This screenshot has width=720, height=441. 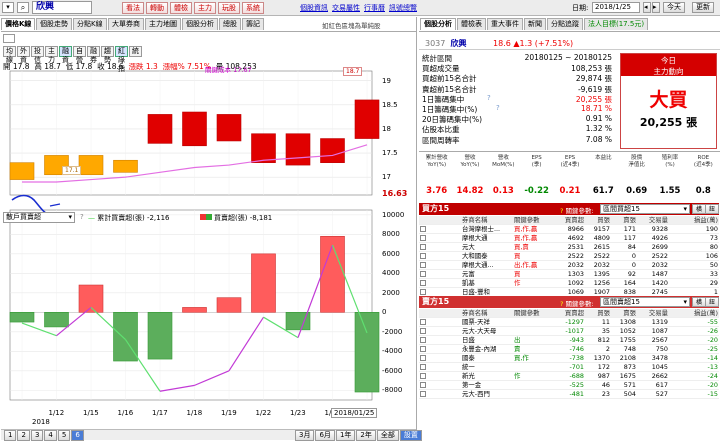 I want to click on right-tab-2: 重大事件, so click(x=505, y=24).